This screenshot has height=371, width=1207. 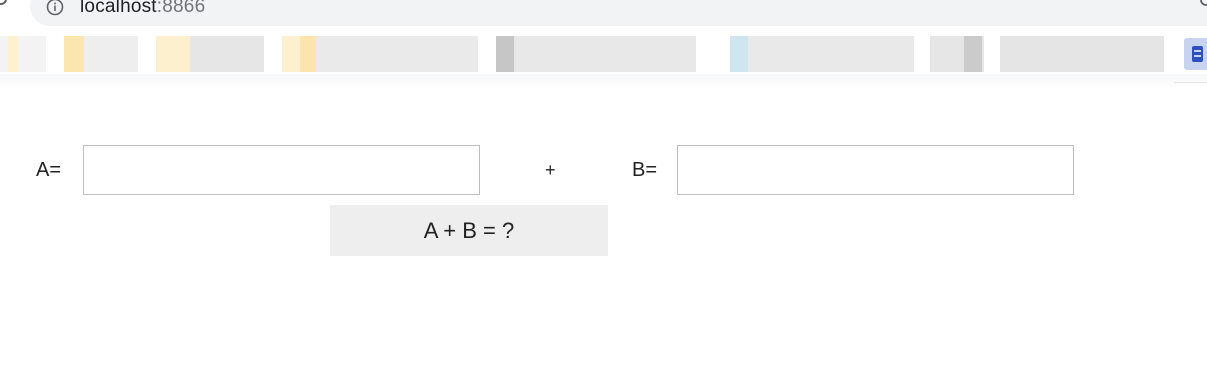 I want to click on label-a: A=, so click(x=49, y=170).